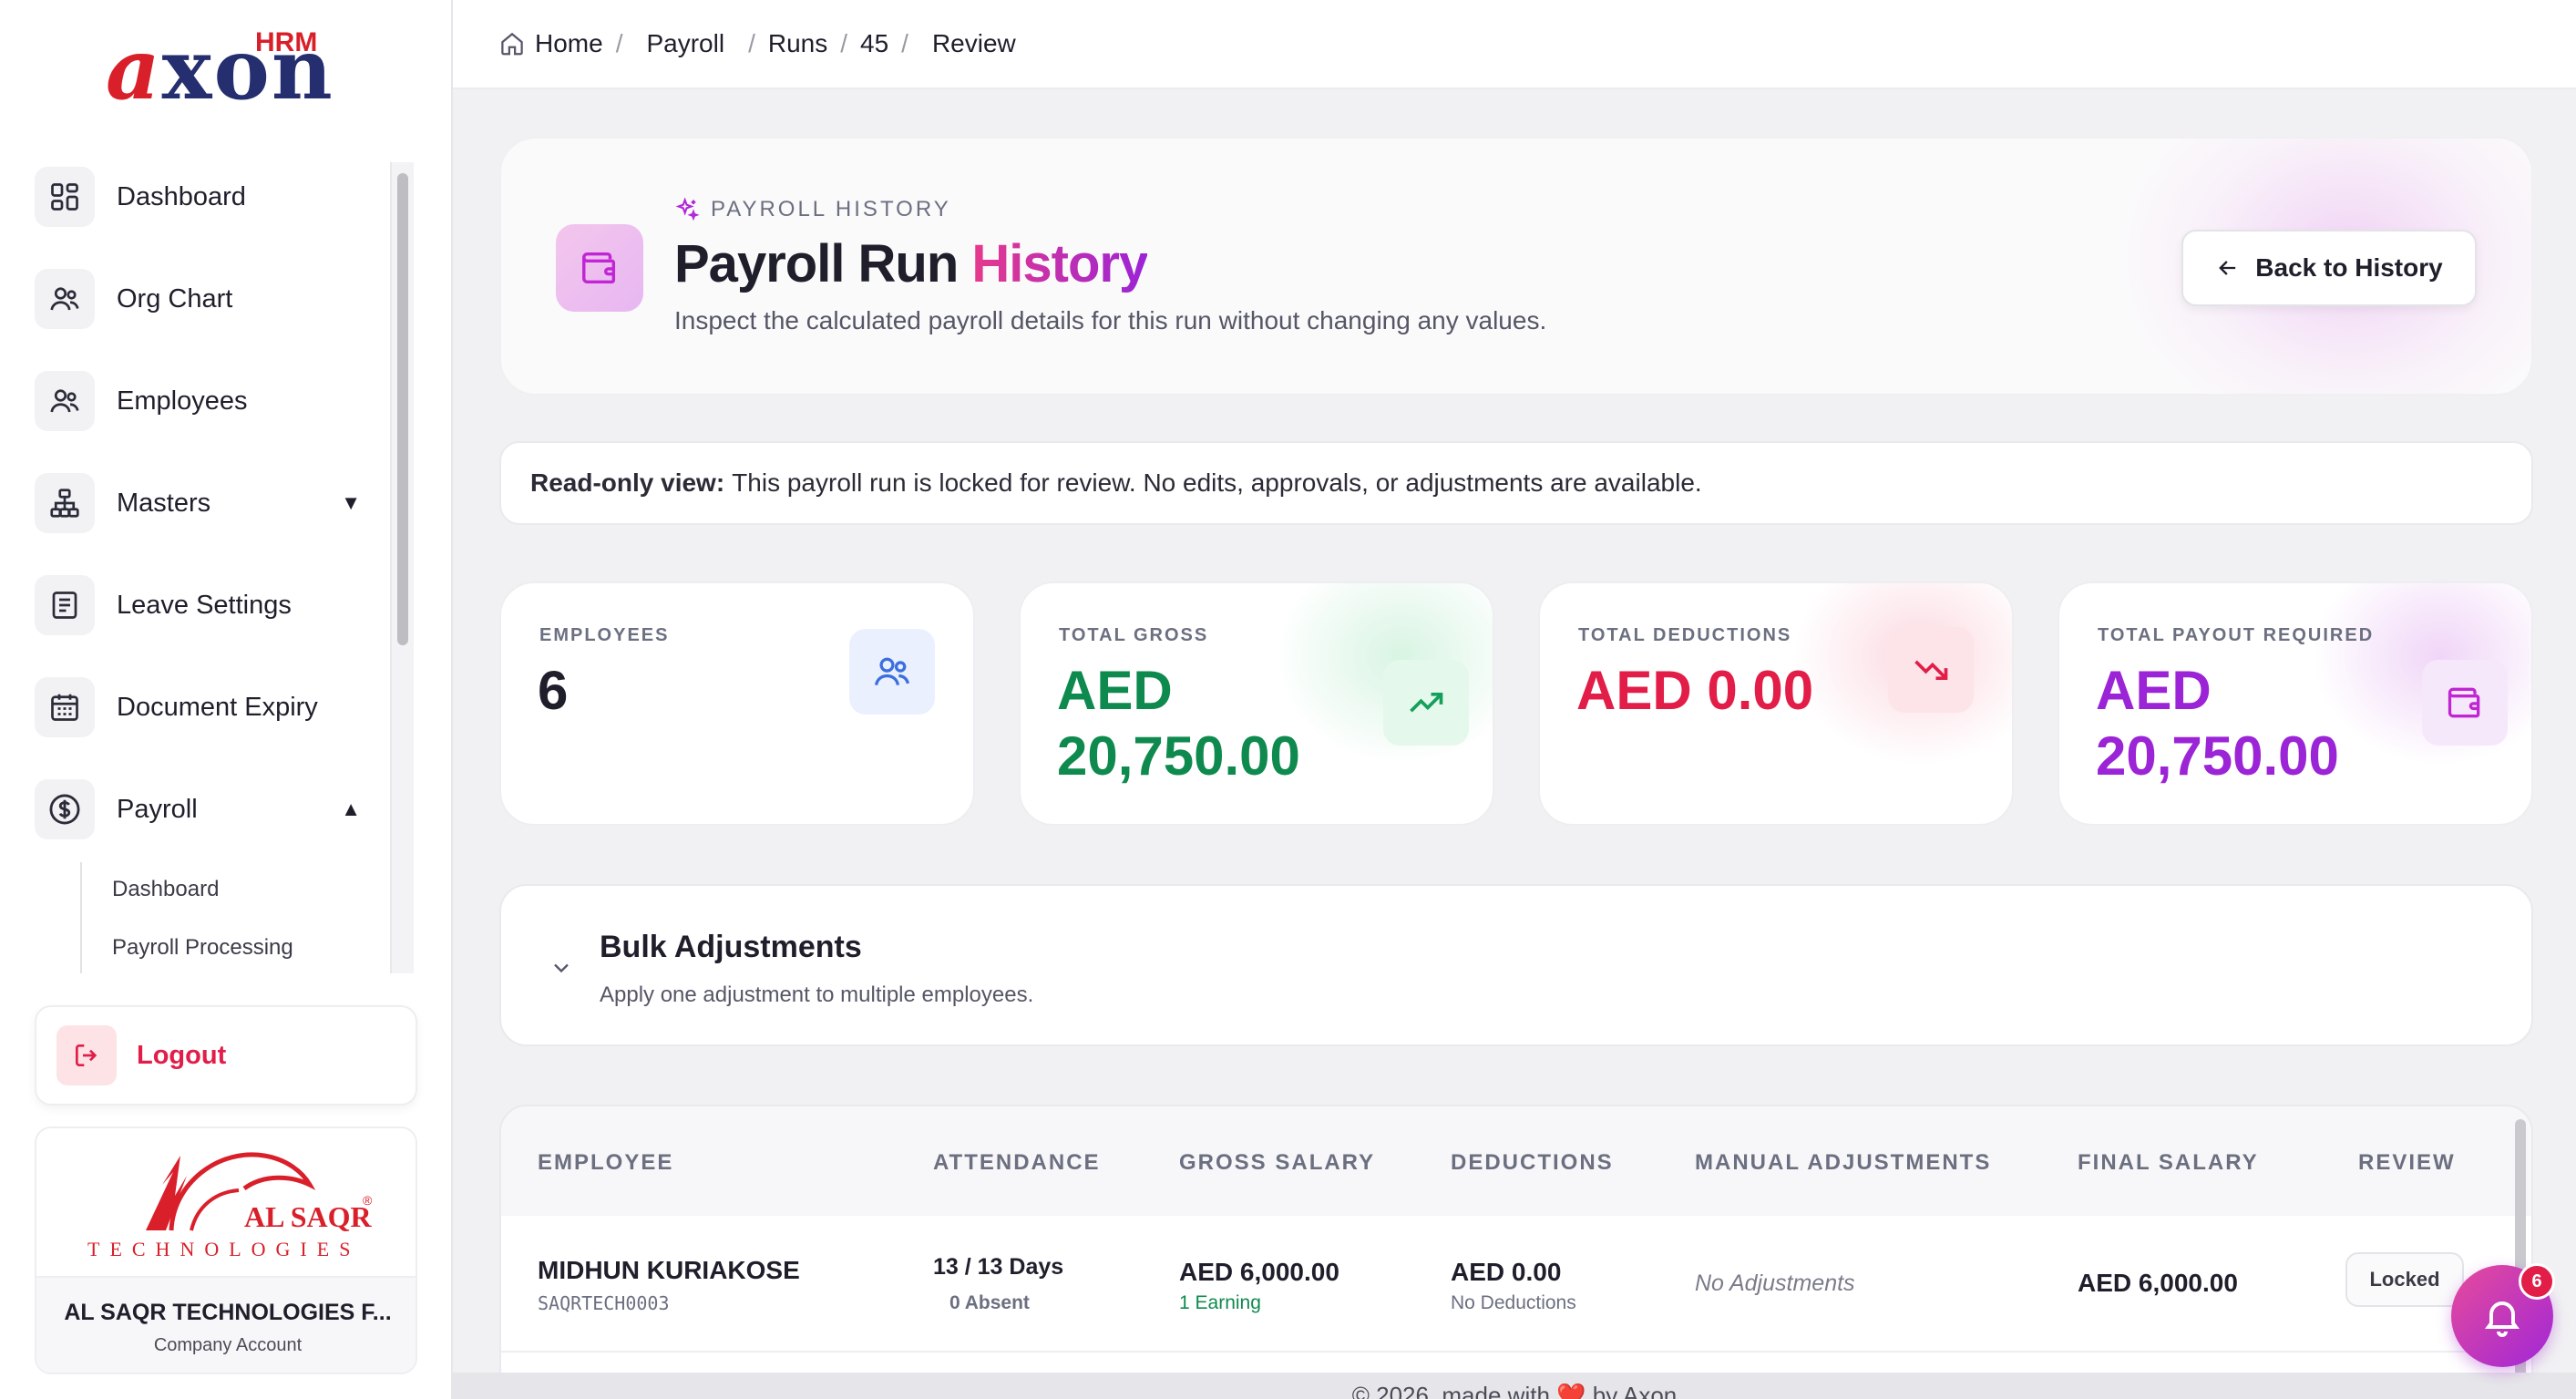  Describe the element at coordinates (1220, 1303) in the screenshot. I see `gross-earning-count: 1 Earning` at that location.